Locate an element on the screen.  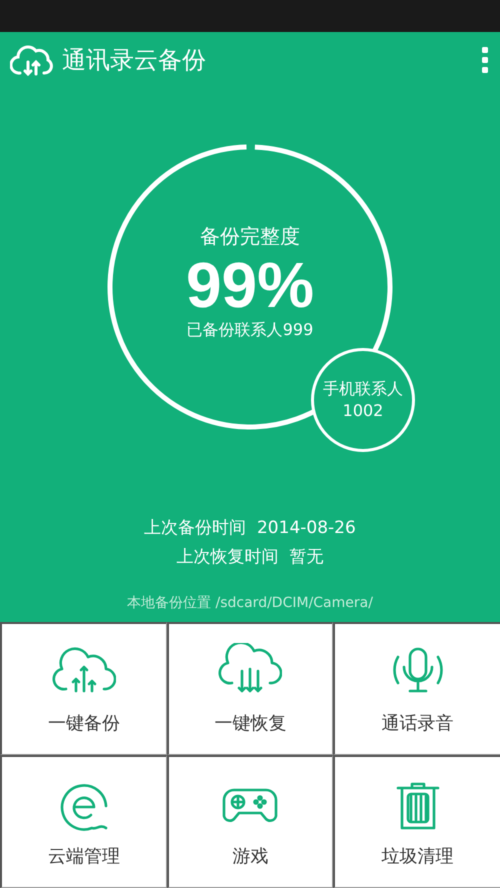
action-tile: 垃圾清理 is located at coordinates (416, 821).